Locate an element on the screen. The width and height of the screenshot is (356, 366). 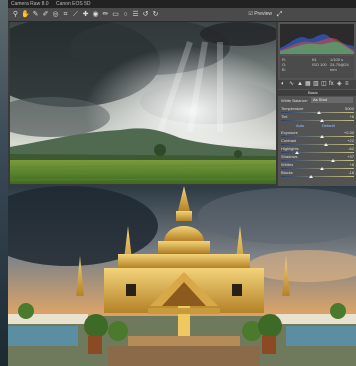
slider-label: Tint is located at coordinates (284, 116).